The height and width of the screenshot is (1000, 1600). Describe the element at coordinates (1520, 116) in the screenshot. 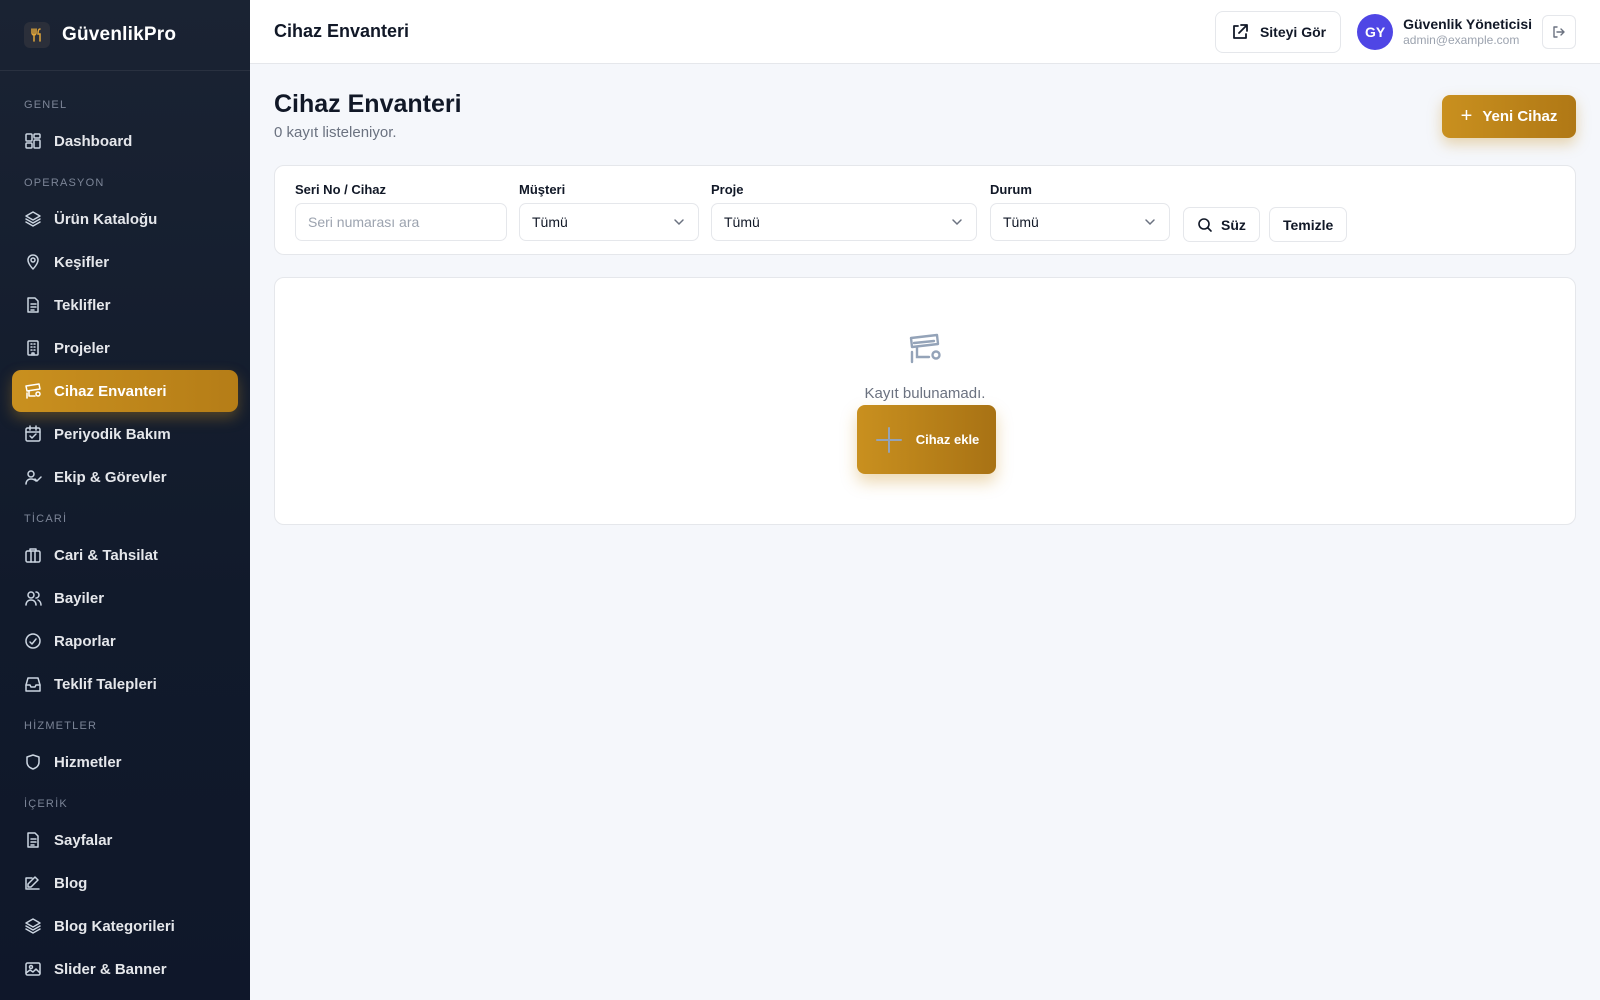

I see `new-device-label: Yeni Cihaz` at that location.